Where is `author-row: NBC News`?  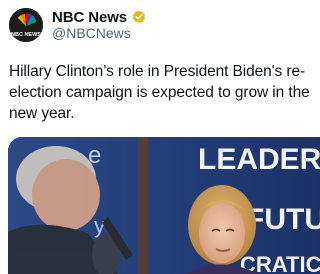
author-row: NBC News is located at coordinates (99, 17).